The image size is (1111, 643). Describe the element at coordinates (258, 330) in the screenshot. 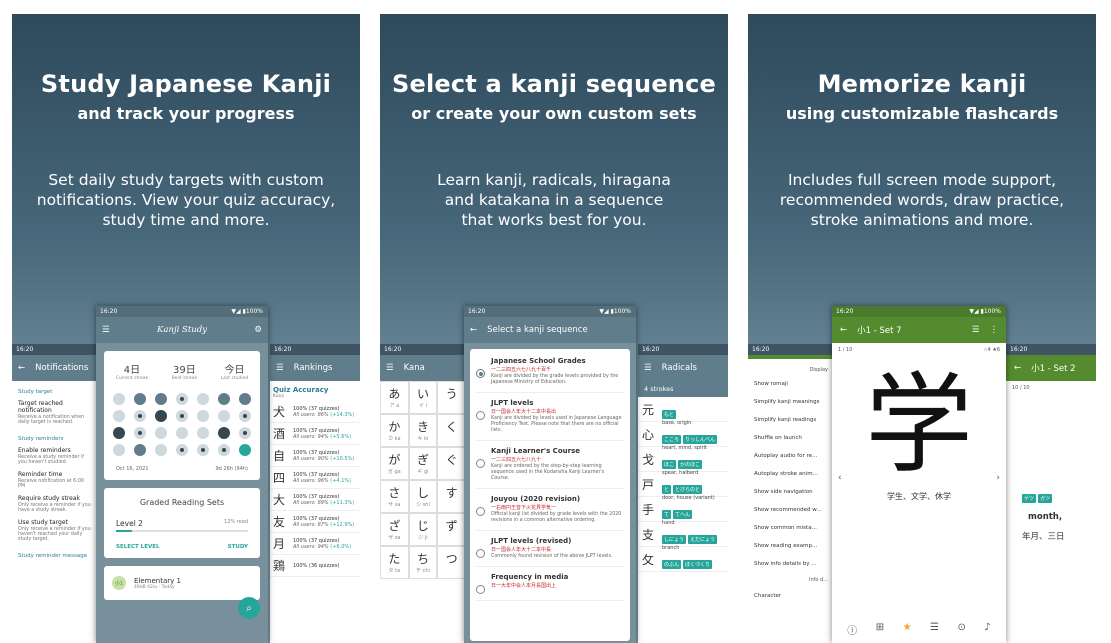

I see `gear-icon: ⚙` at that location.